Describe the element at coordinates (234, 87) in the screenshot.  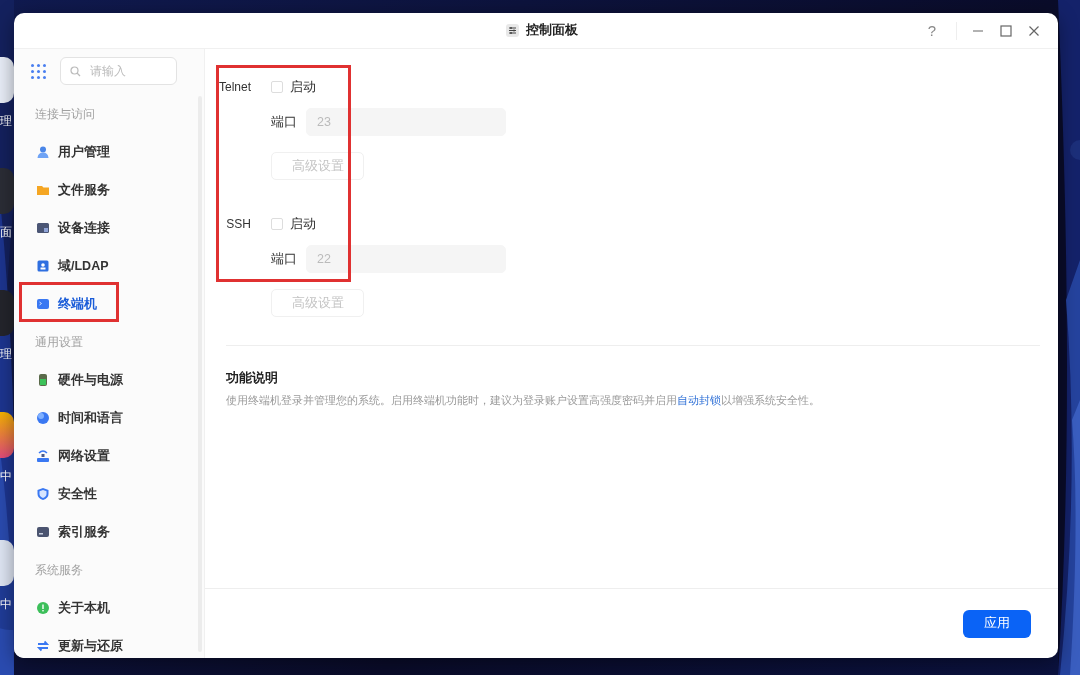
I see `service-name: Telnet` at that location.